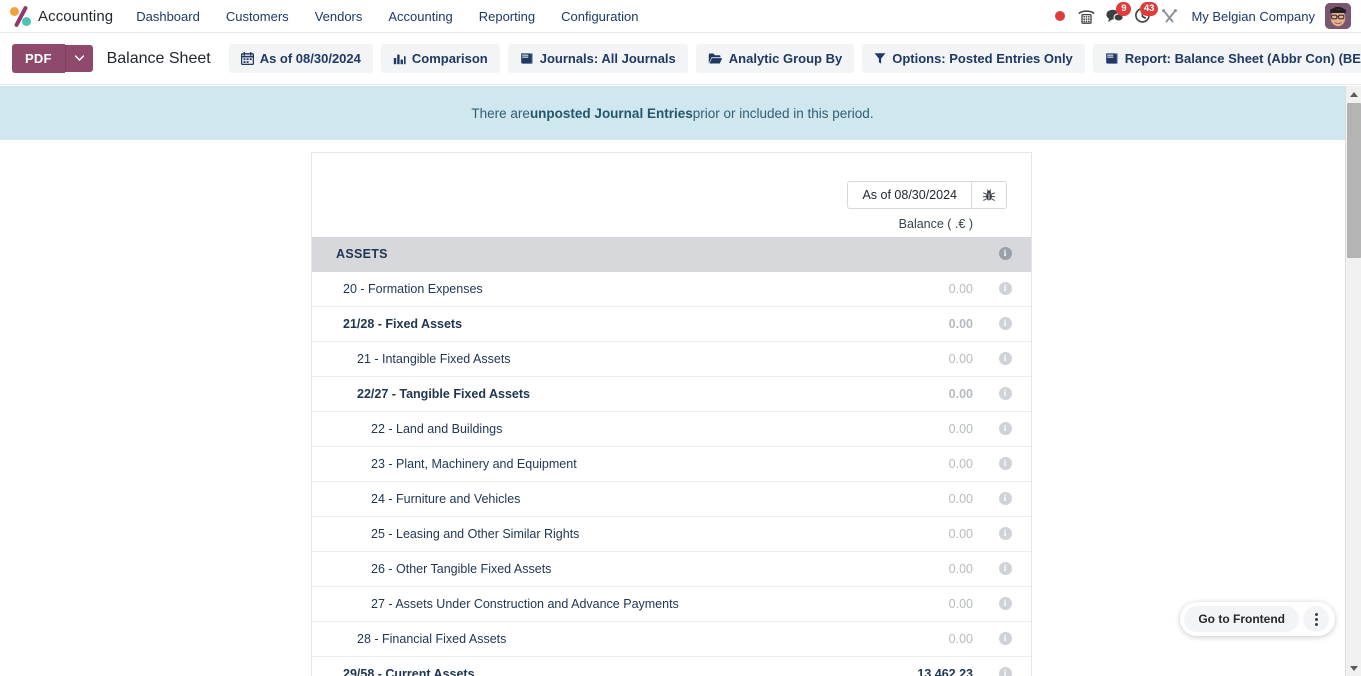  I want to click on scroll-up-arrow-icon, so click(1354, 94).